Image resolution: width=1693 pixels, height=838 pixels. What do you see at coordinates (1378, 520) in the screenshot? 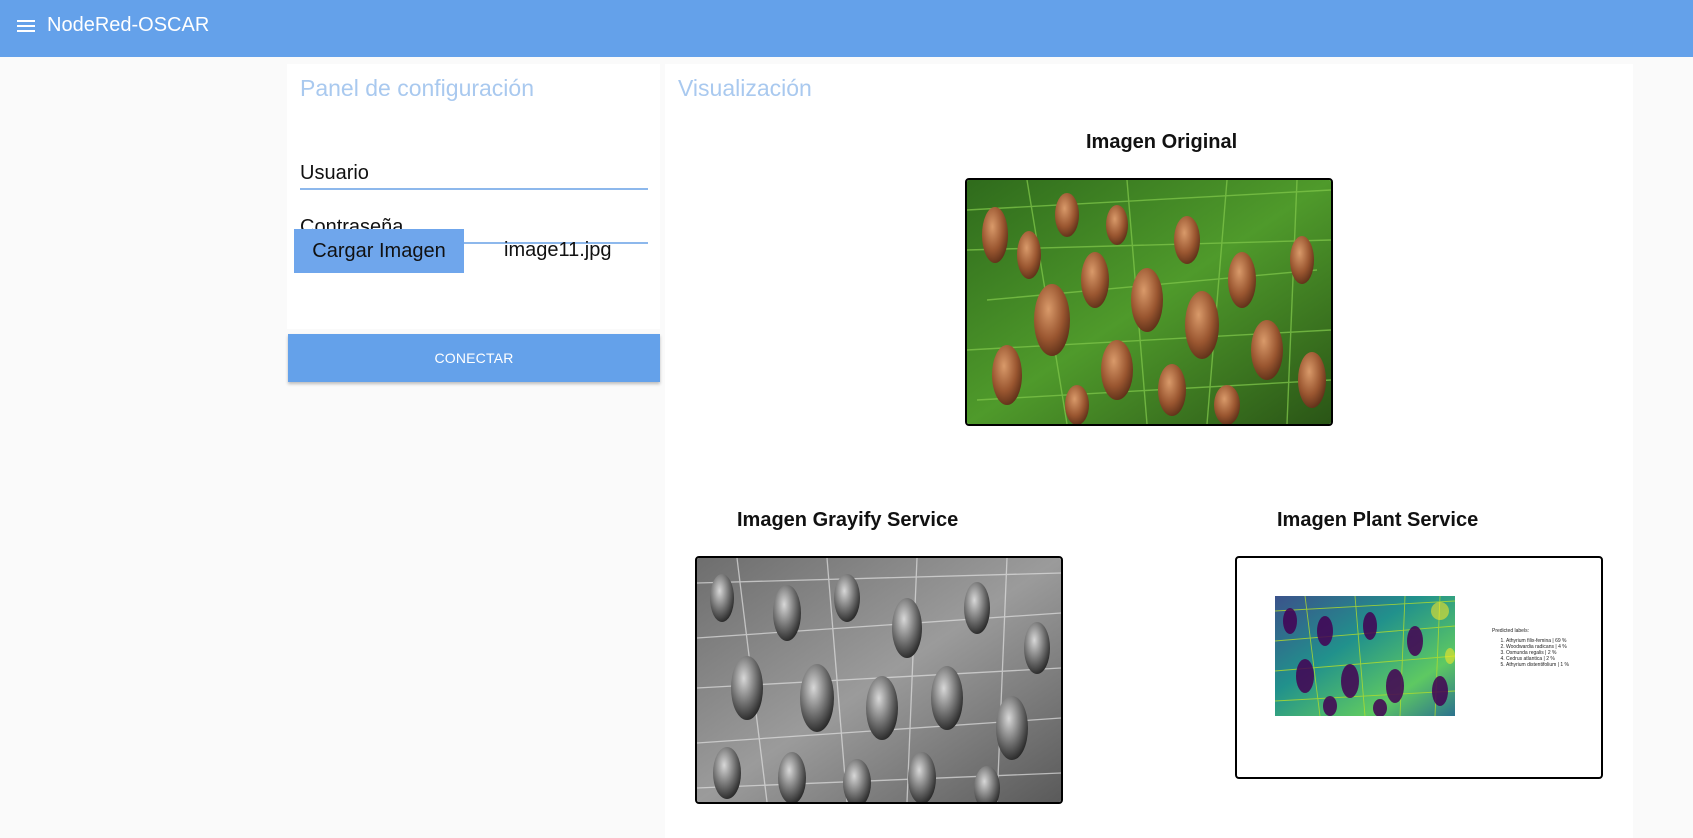
I see `plant-image-caption: Imagen Plant Service` at bounding box center [1378, 520].